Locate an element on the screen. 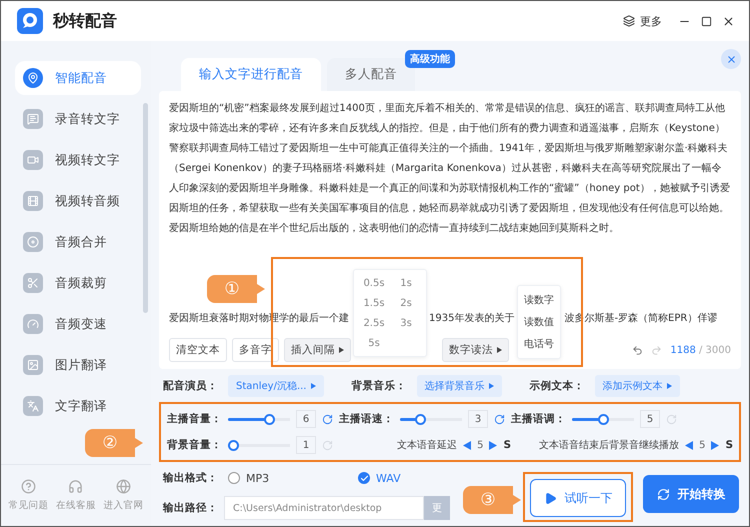 This screenshot has width=750, height=527. field-label: 输出路径： is located at coordinates (190, 508).